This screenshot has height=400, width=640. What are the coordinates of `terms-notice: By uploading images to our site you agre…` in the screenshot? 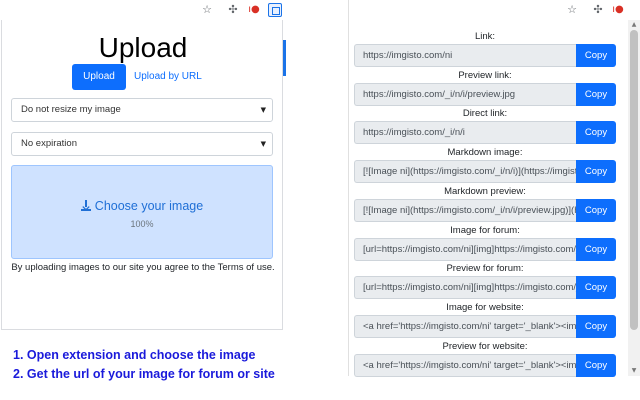 It's located at (143, 267).